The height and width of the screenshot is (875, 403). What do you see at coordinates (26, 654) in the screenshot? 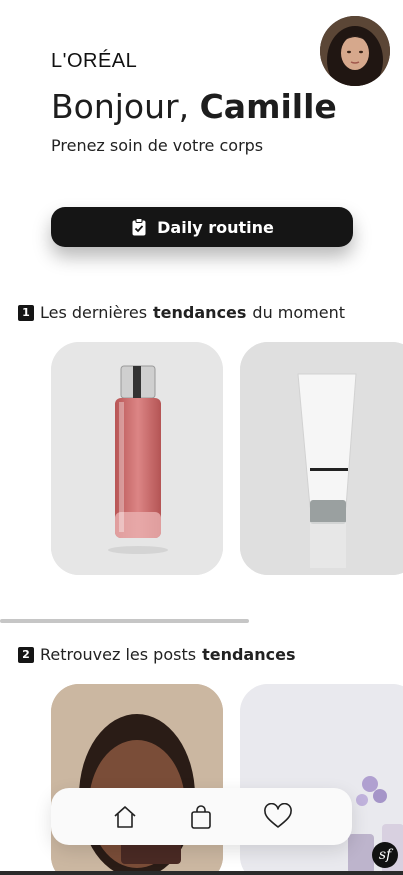
I see `section-number: 2` at bounding box center [26, 654].